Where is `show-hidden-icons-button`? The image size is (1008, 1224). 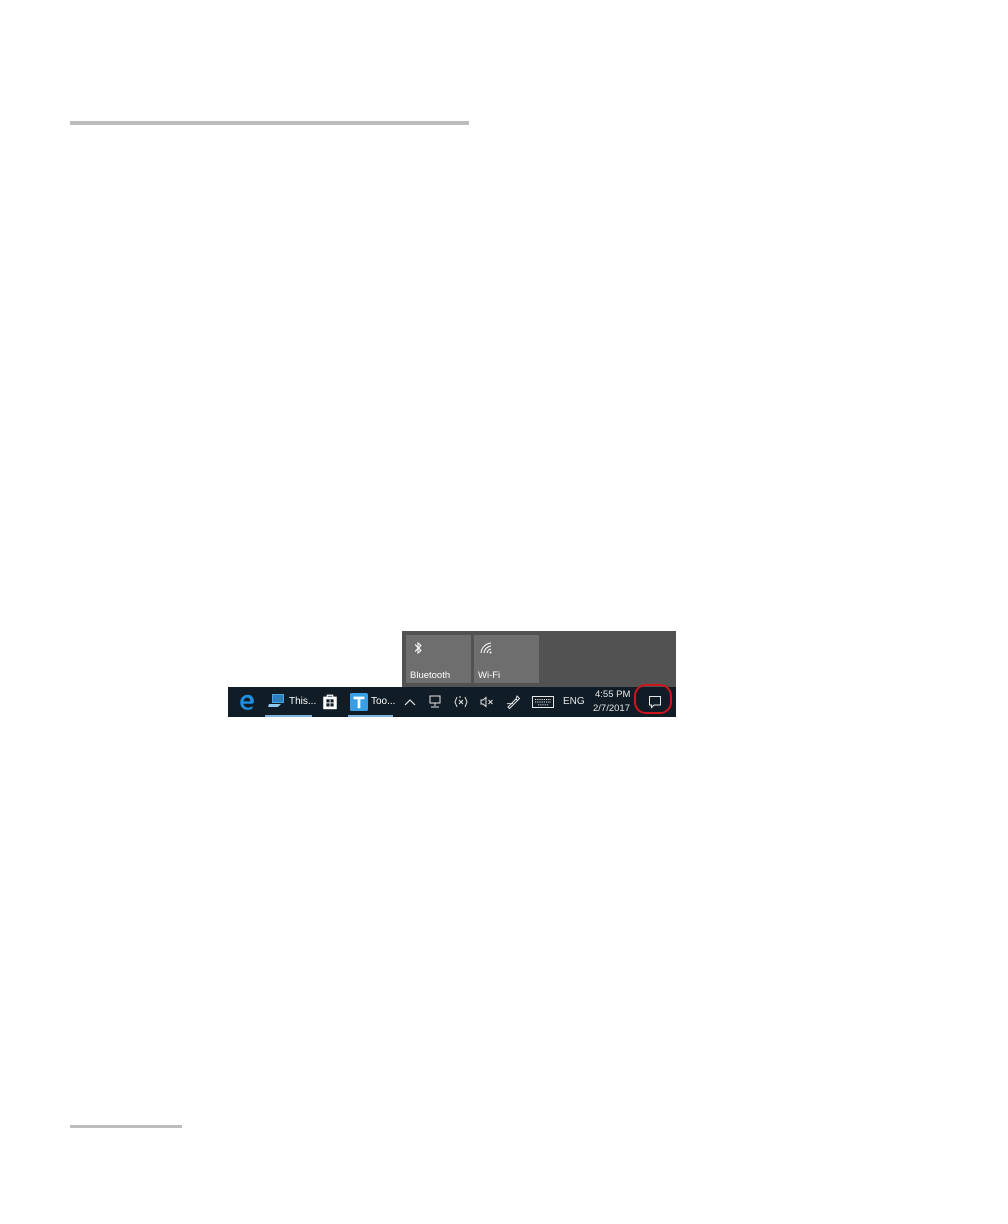 show-hidden-icons-button is located at coordinates (410, 702).